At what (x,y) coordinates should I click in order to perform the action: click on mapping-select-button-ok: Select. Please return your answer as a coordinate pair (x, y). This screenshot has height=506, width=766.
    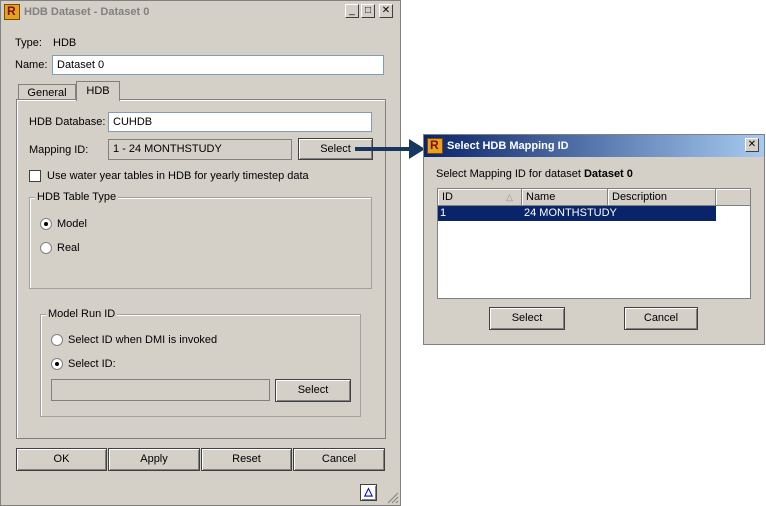
    Looking at the image, I should click on (527, 318).